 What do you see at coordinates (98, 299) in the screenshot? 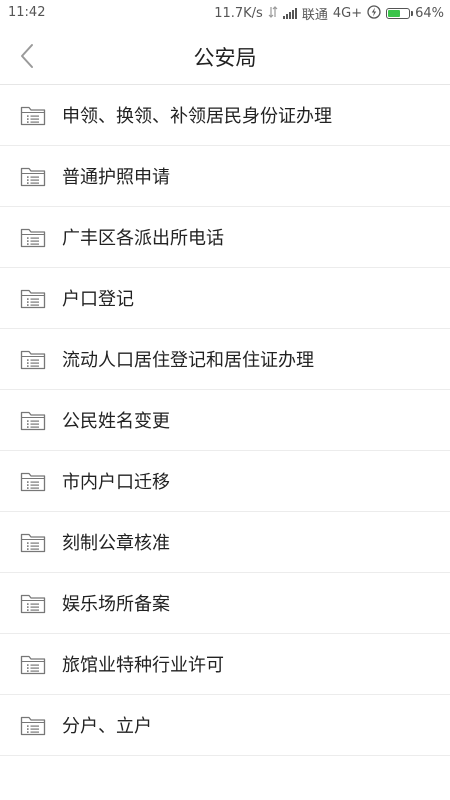
I see `list-item-label: 户口登记` at bounding box center [98, 299].